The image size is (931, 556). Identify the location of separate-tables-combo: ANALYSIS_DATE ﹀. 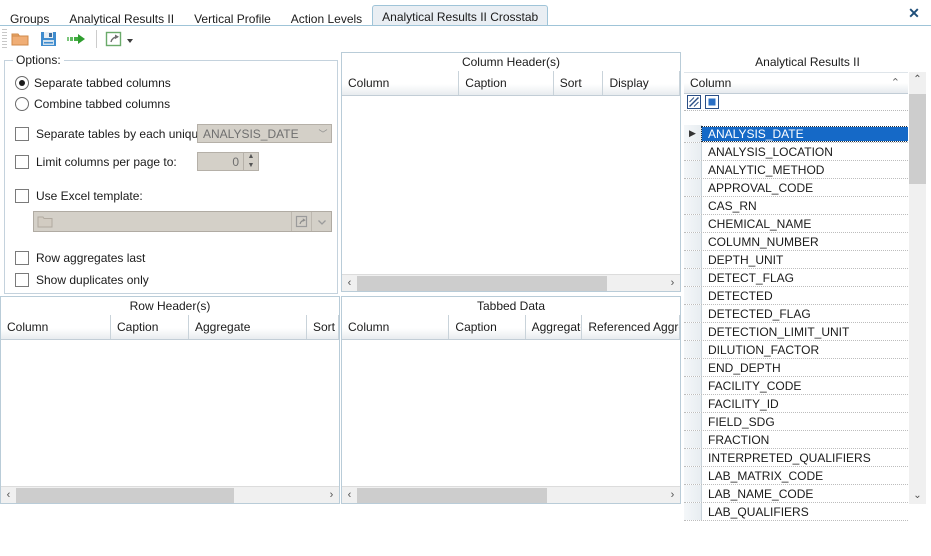
(264, 133).